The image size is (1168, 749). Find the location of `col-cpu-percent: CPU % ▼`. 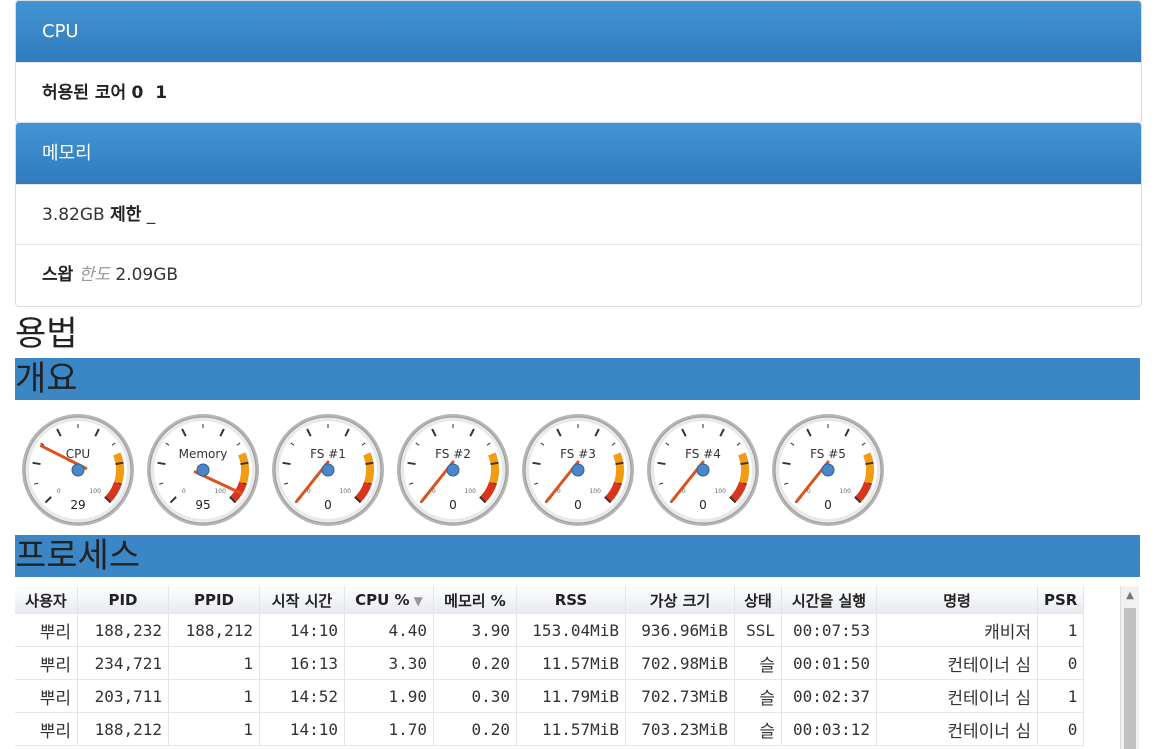

col-cpu-percent: CPU % ▼ is located at coordinates (389, 600).